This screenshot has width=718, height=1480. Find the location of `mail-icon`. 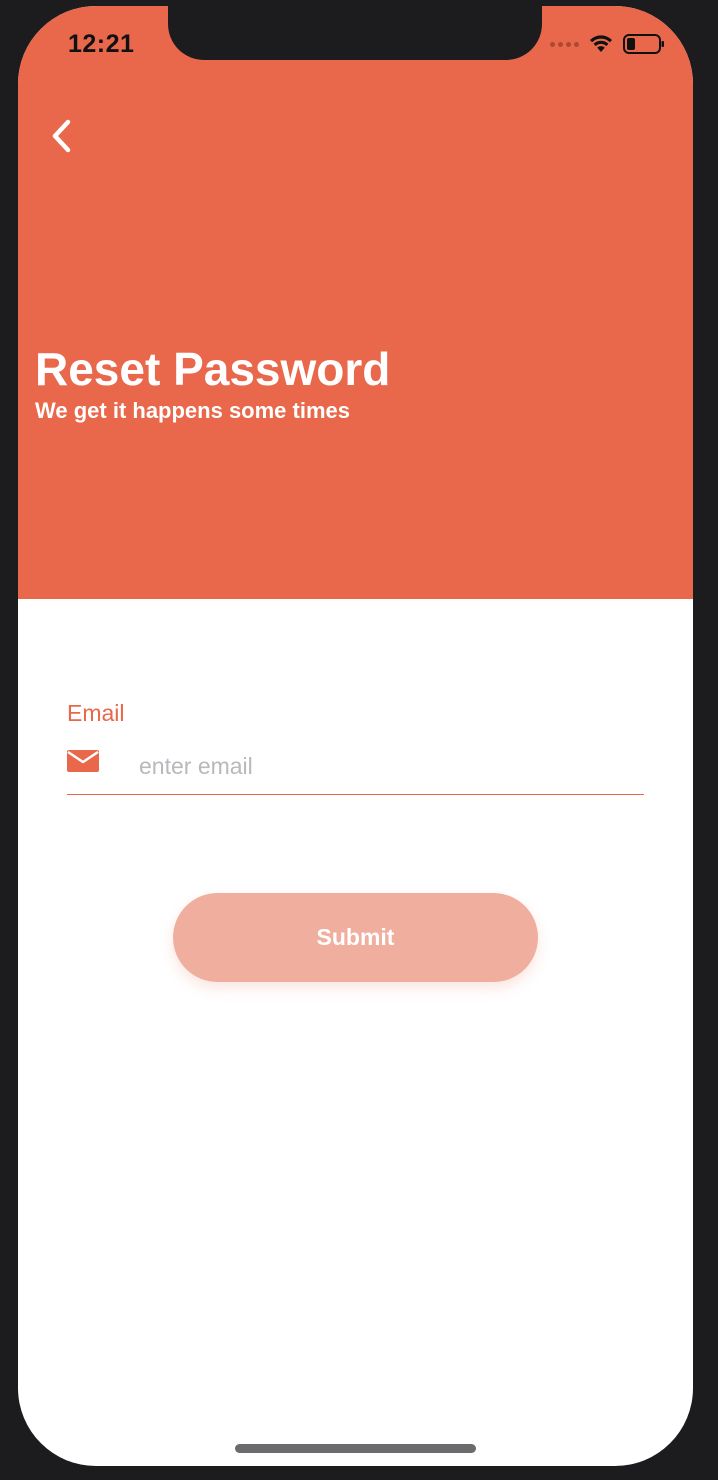

mail-icon is located at coordinates (83, 761).